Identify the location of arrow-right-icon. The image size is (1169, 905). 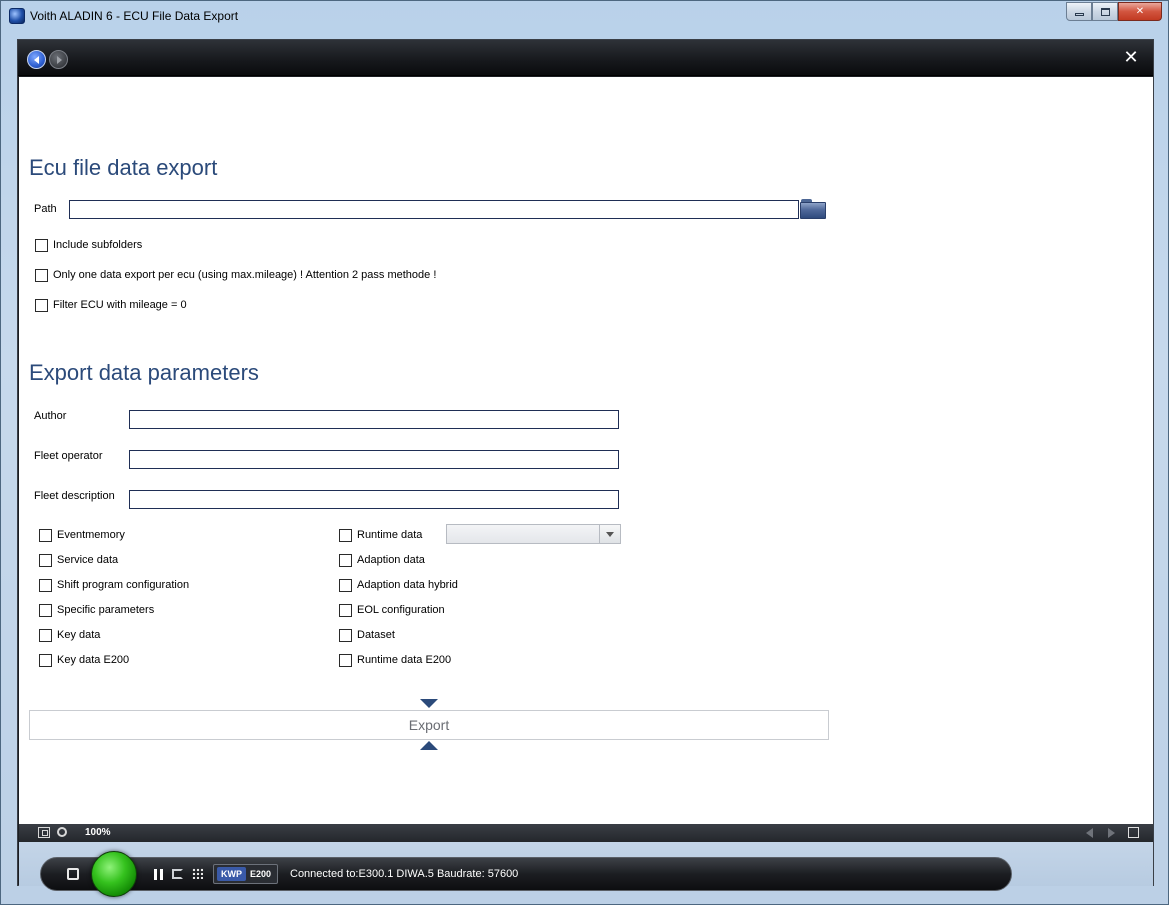
(59, 59).